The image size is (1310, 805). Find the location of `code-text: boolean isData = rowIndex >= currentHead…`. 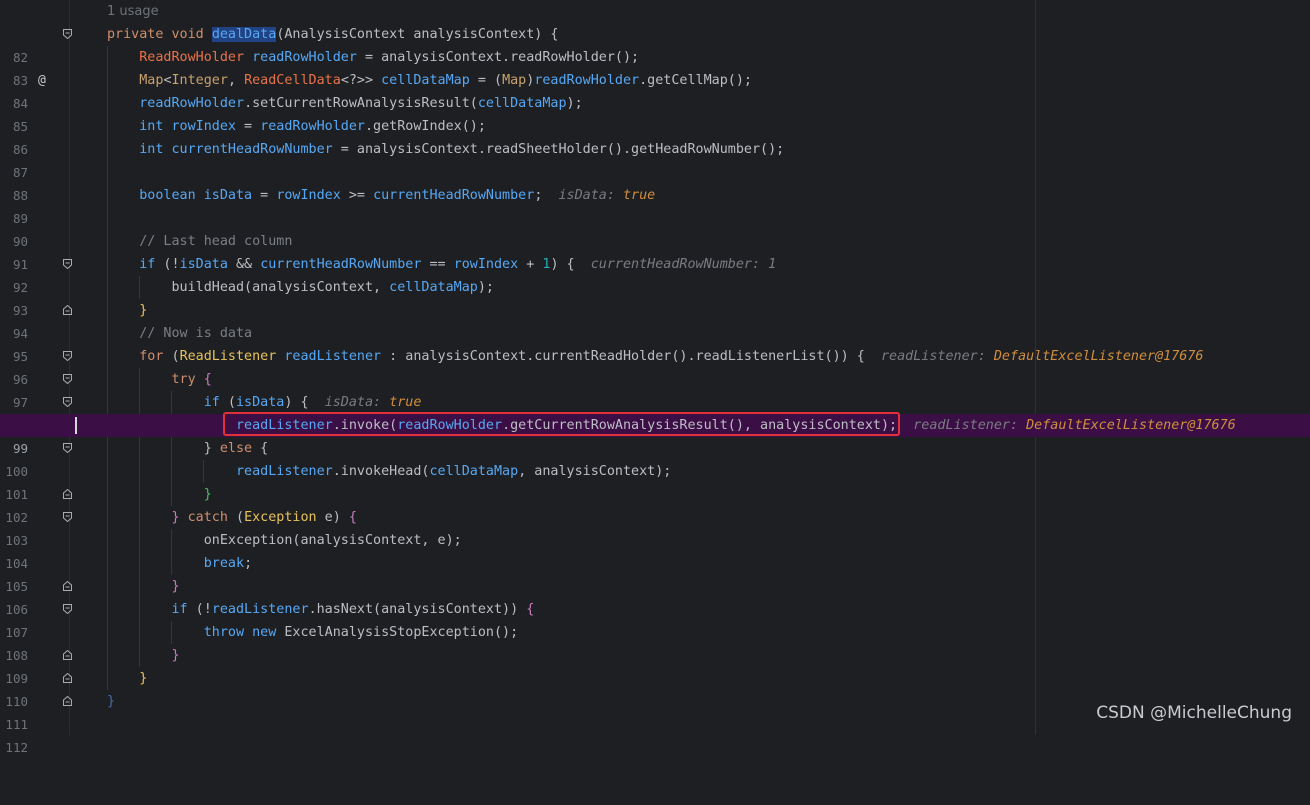

code-text: boolean isData = rowIndex >= currentHead… is located at coordinates (381, 195).